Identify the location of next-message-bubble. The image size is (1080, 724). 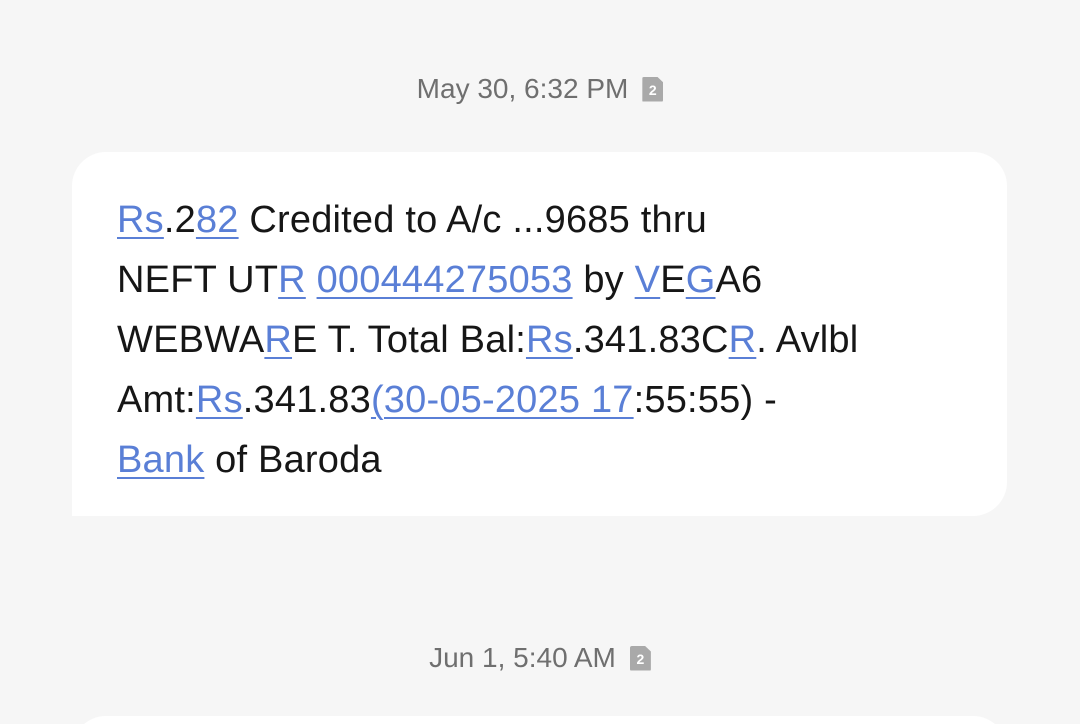
(539, 720).